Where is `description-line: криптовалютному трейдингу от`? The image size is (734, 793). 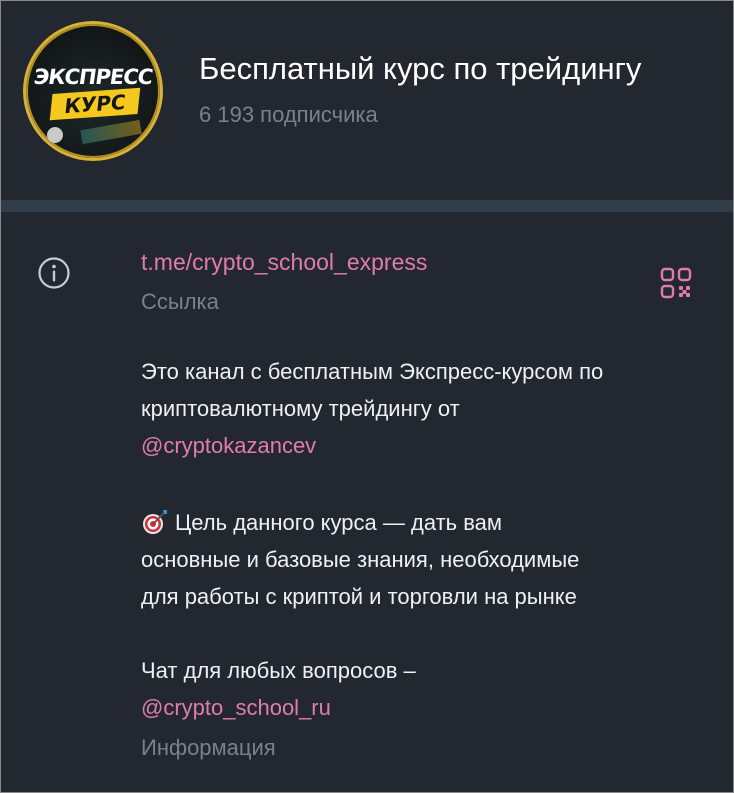 description-line: криптовалютному трейдингу от is located at coordinates (300, 408).